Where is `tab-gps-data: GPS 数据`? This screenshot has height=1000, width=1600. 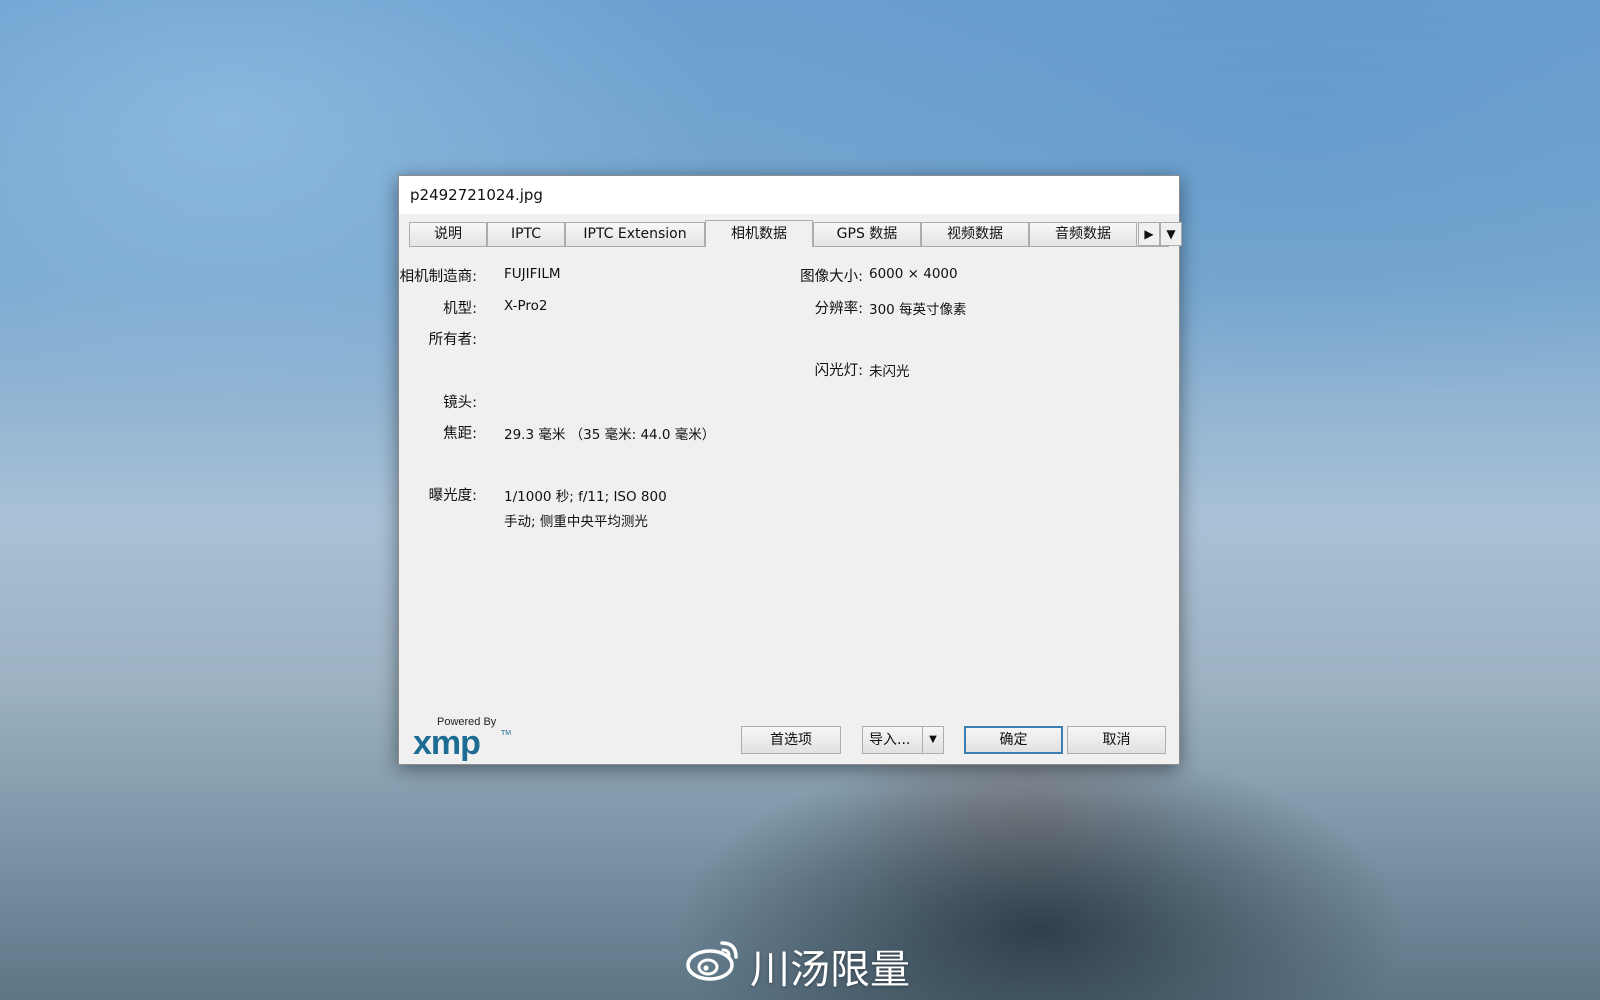 tab-gps-data: GPS 数据 is located at coordinates (867, 234).